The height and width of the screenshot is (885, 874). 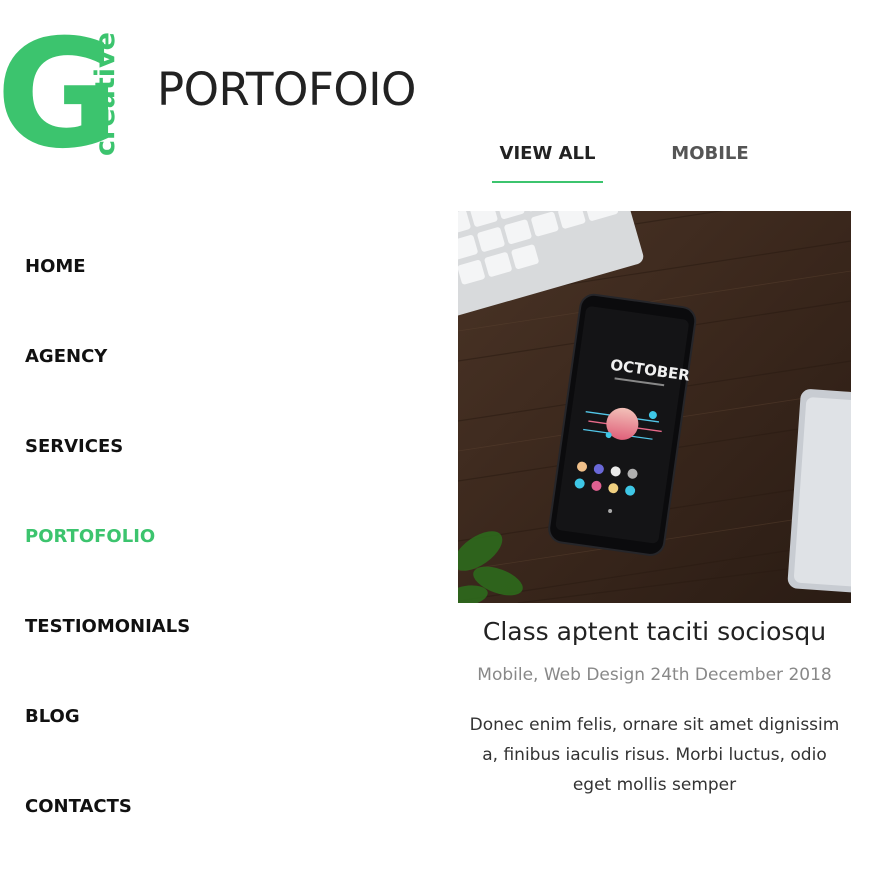 I want to click on nav-item-agency: AGENCY, so click(x=107, y=390).